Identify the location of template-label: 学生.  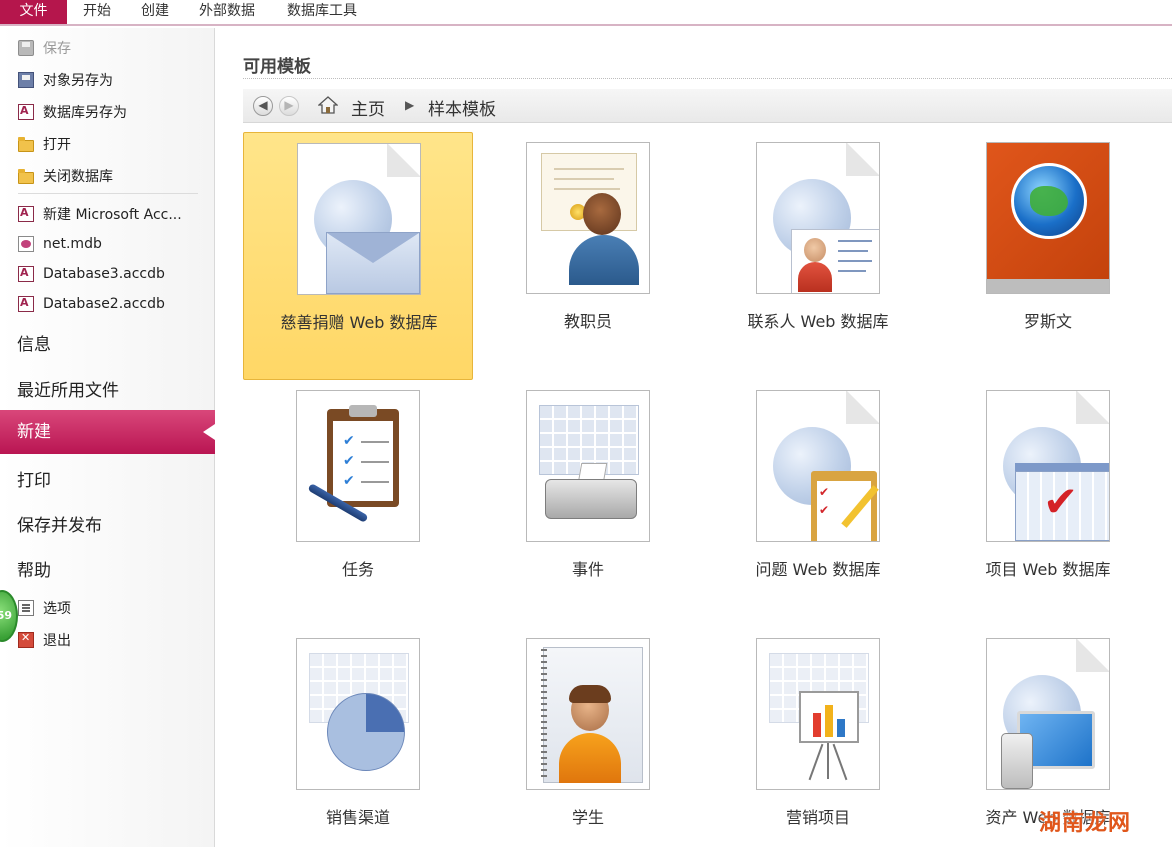
(587, 817).